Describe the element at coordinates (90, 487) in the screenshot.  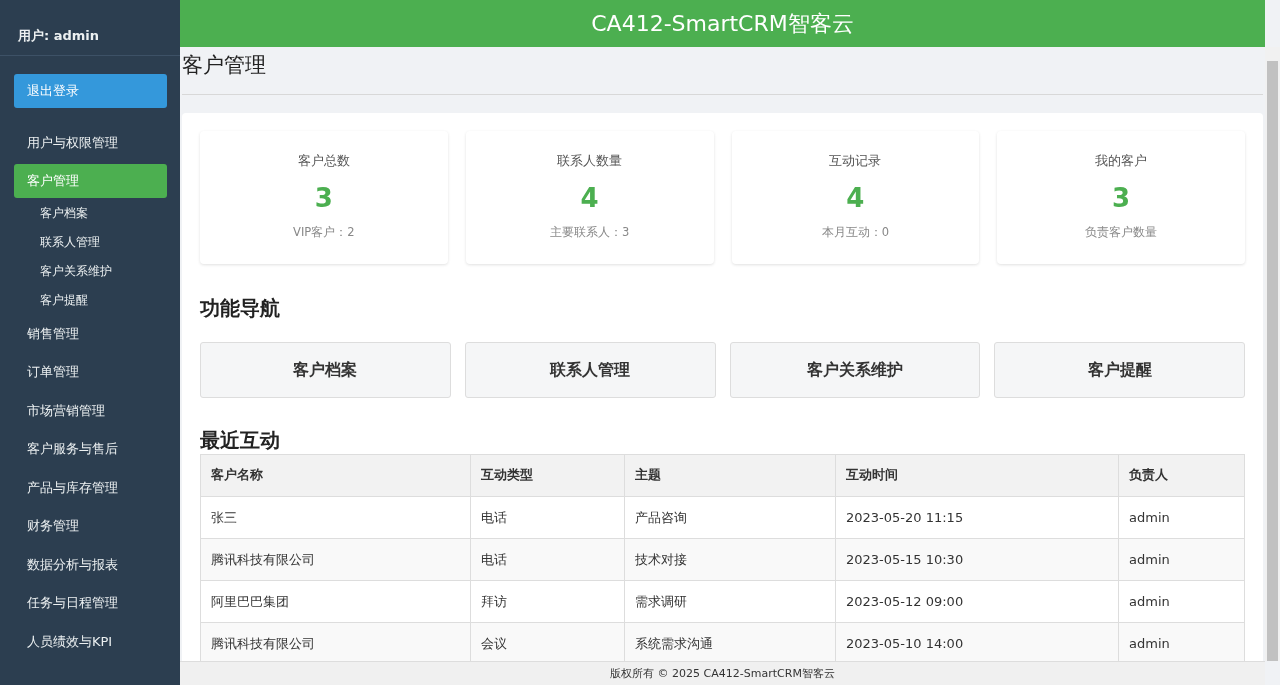
I see `sidebar-item: 产品与库存管理` at that location.